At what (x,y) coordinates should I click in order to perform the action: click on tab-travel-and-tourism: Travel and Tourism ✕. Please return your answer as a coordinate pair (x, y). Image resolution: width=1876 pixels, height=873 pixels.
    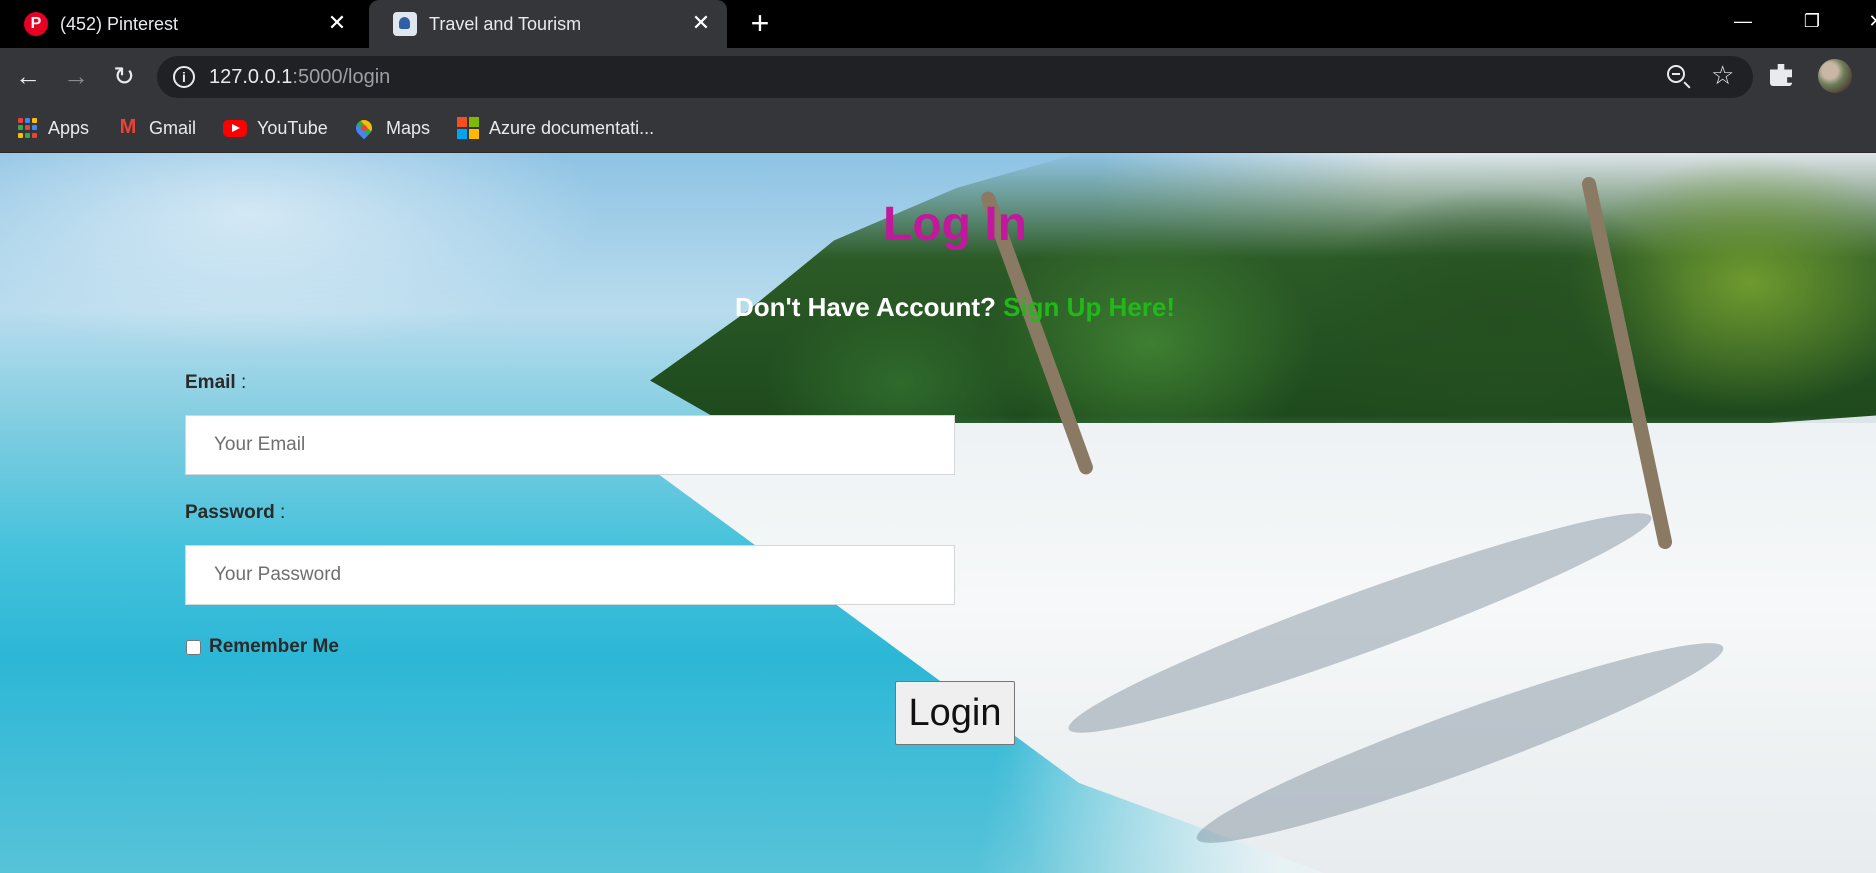
    Looking at the image, I should click on (548, 24).